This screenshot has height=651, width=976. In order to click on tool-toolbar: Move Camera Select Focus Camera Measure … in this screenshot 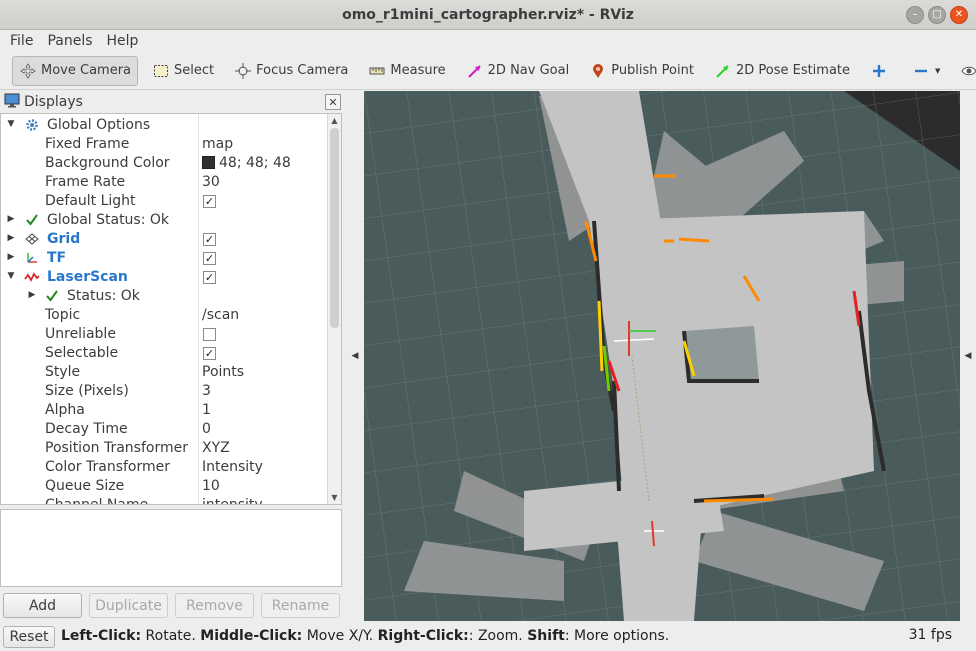, I will do `click(488, 71)`.